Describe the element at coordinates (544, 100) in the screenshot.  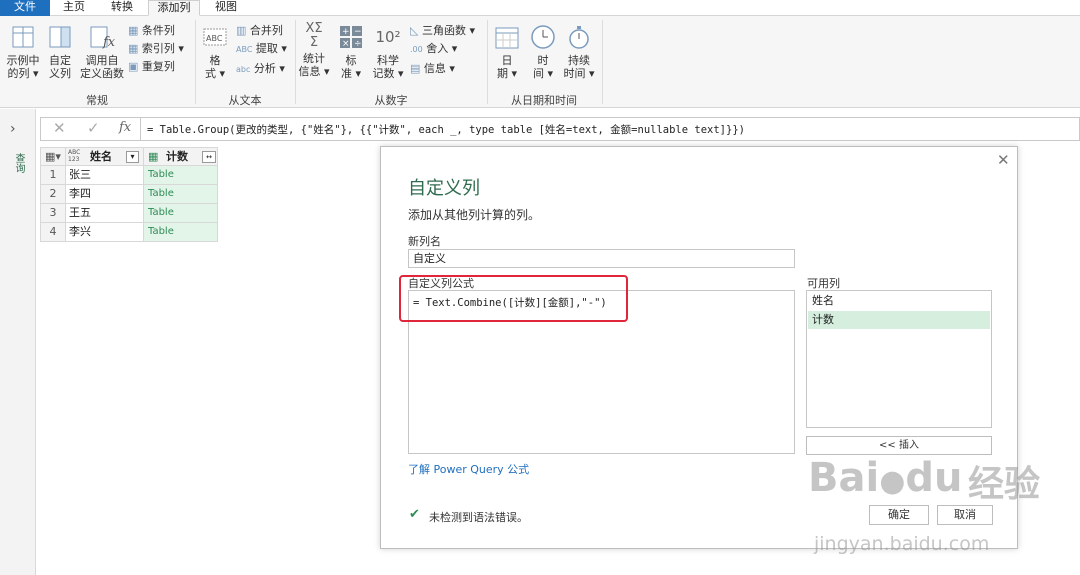
I see `group-label-from-datetime: 从日期和时间` at that location.